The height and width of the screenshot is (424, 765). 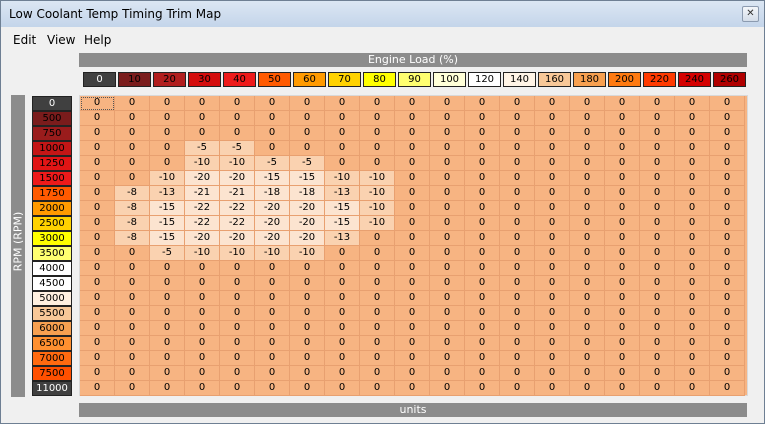 I want to click on column-header: 180, so click(x=589, y=79).